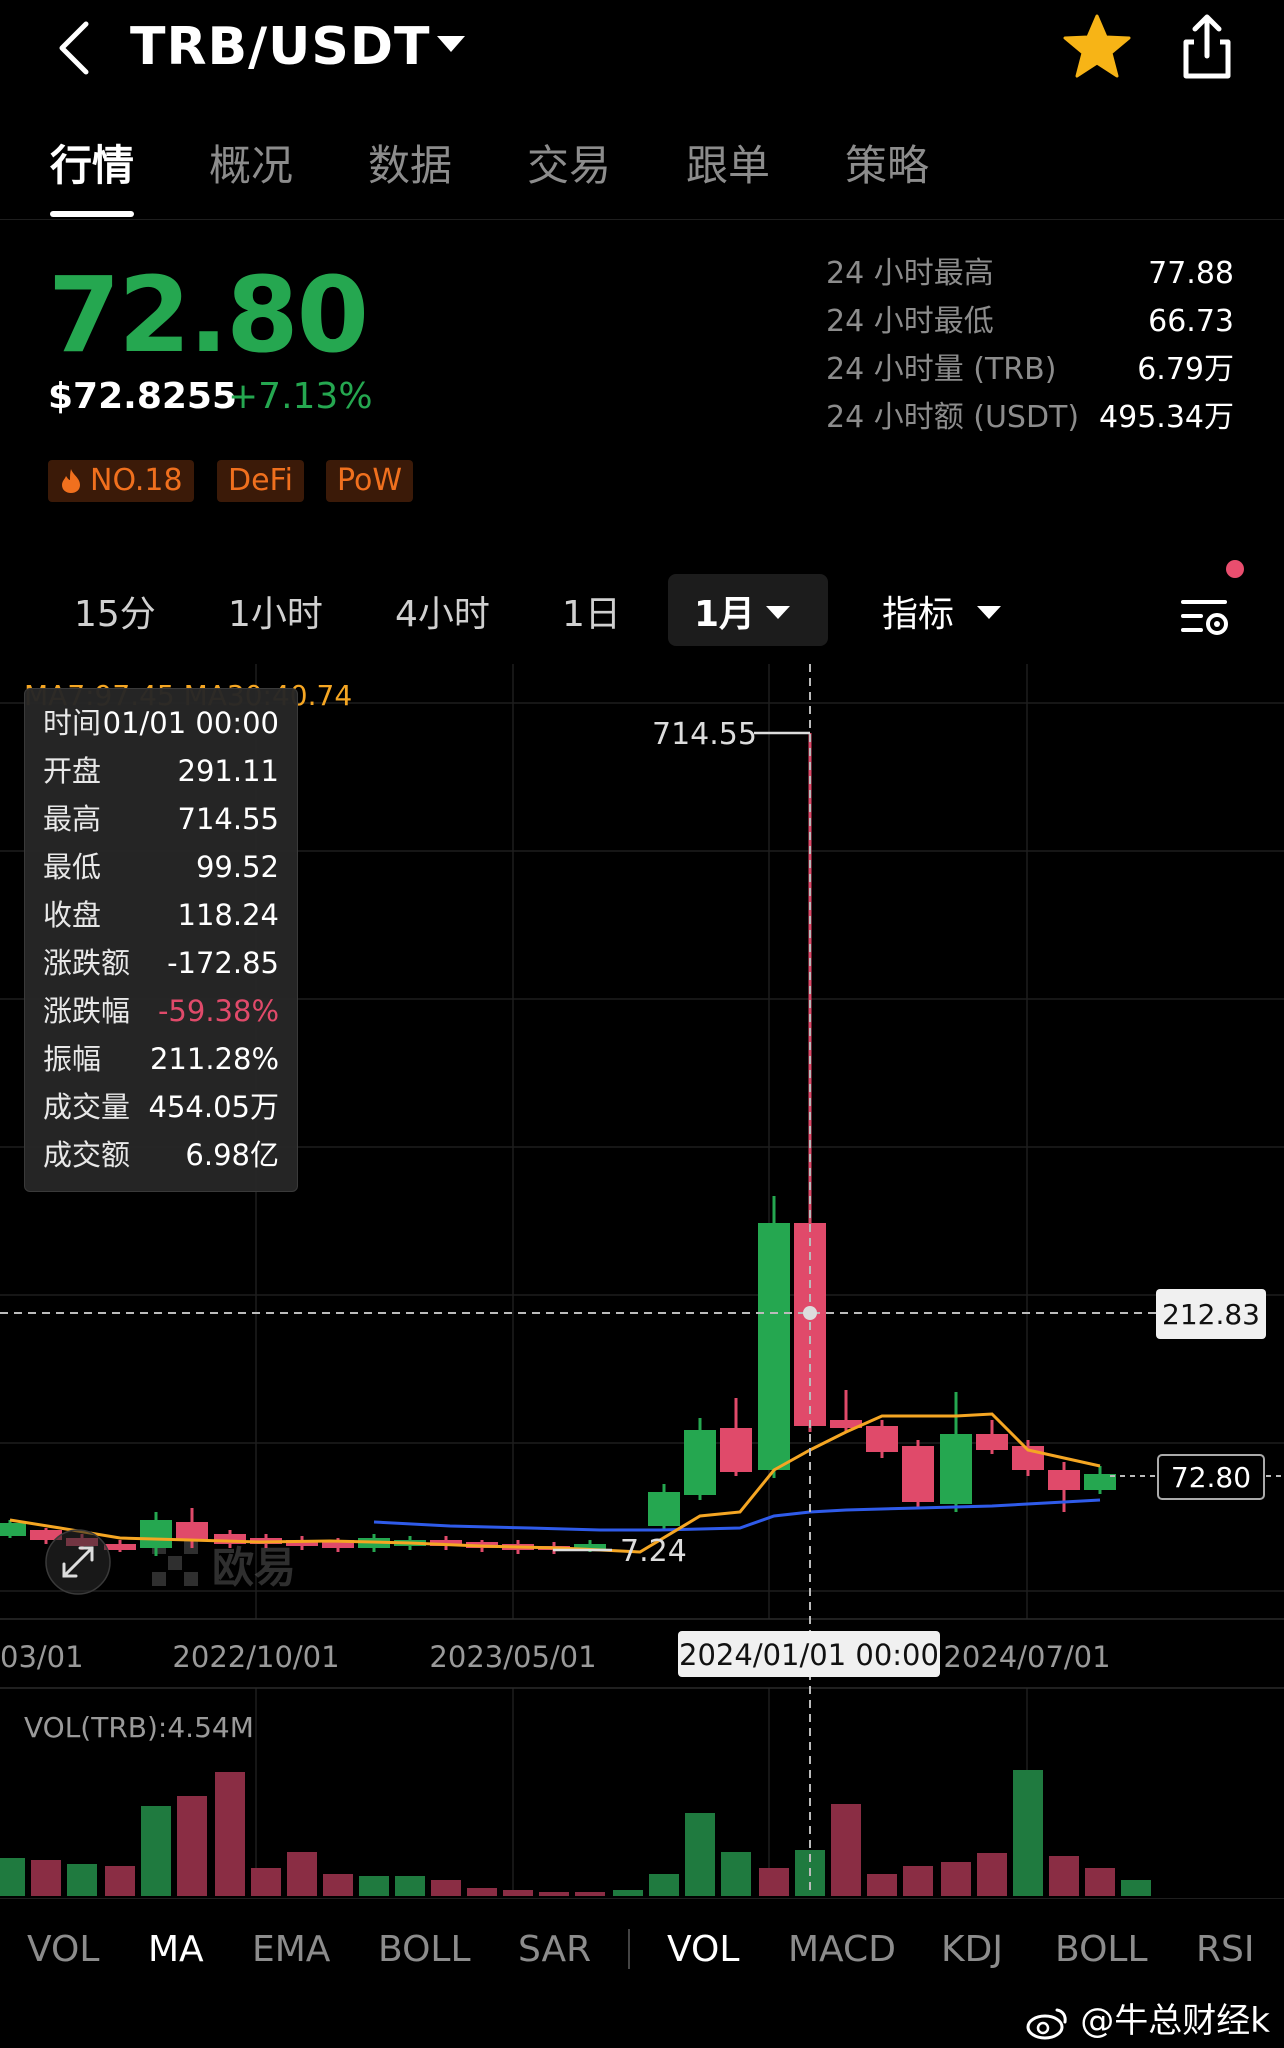  What do you see at coordinates (161, 1059) in the screenshot?
I see `tooltip-row-amplitude: 振幅 211.28%` at bounding box center [161, 1059].